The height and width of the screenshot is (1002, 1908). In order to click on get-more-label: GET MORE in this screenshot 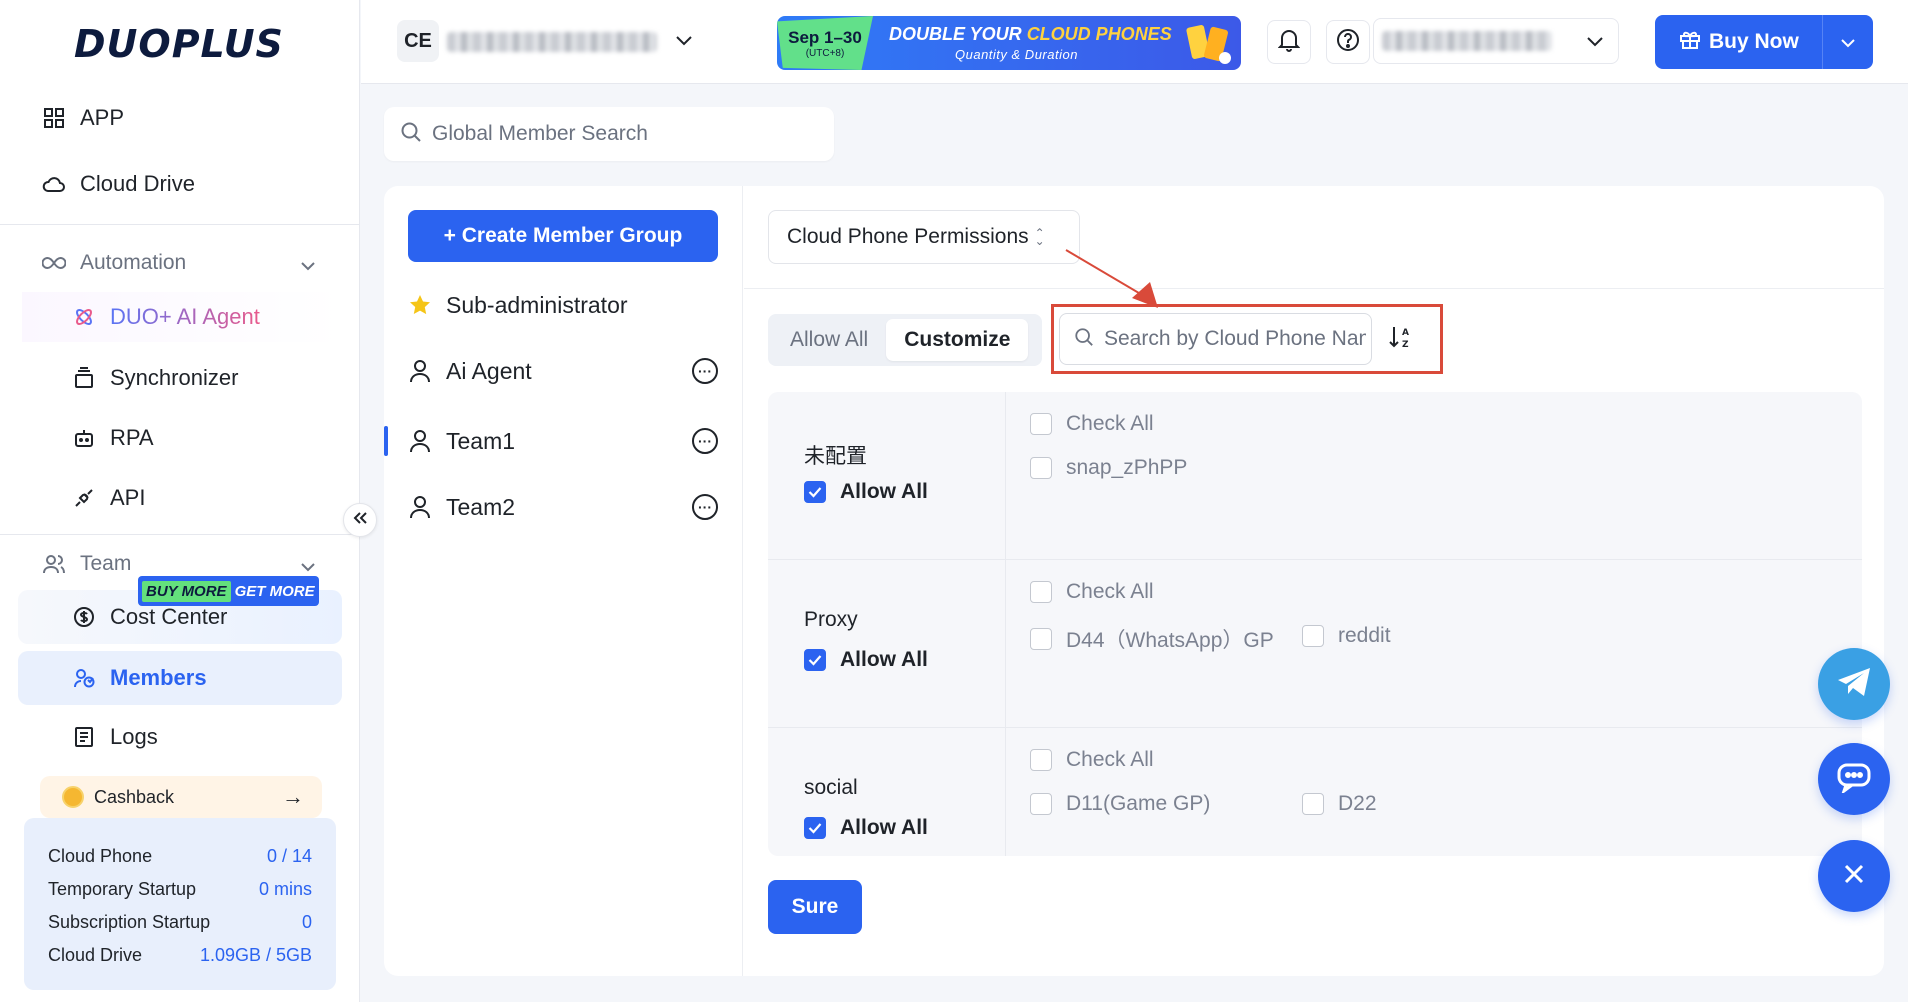, I will do `click(274, 591)`.